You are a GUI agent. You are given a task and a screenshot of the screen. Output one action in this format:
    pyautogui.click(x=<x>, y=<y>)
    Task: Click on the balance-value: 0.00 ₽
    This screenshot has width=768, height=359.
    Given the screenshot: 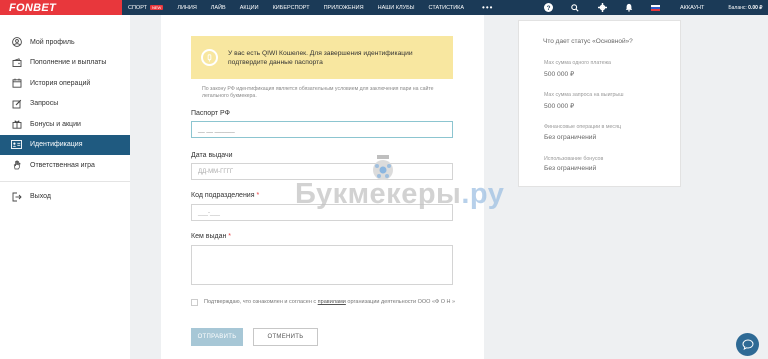 What is the action you would take?
    pyautogui.click(x=755, y=7)
    